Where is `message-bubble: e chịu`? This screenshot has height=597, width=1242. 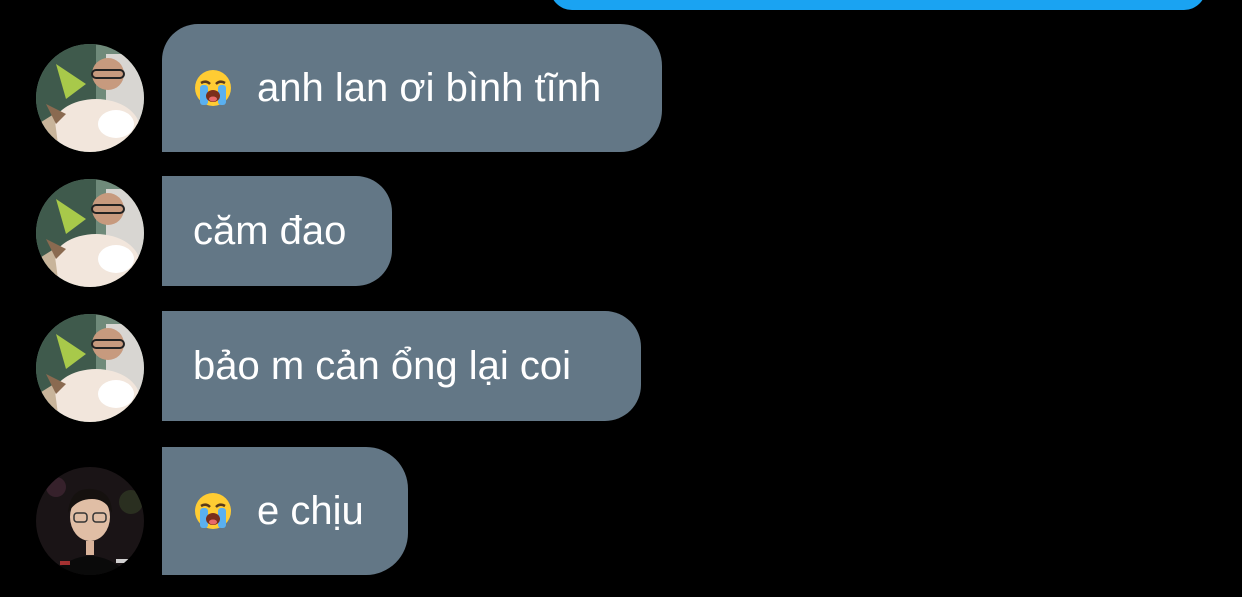
message-bubble: e chịu is located at coordinates (285, 511).